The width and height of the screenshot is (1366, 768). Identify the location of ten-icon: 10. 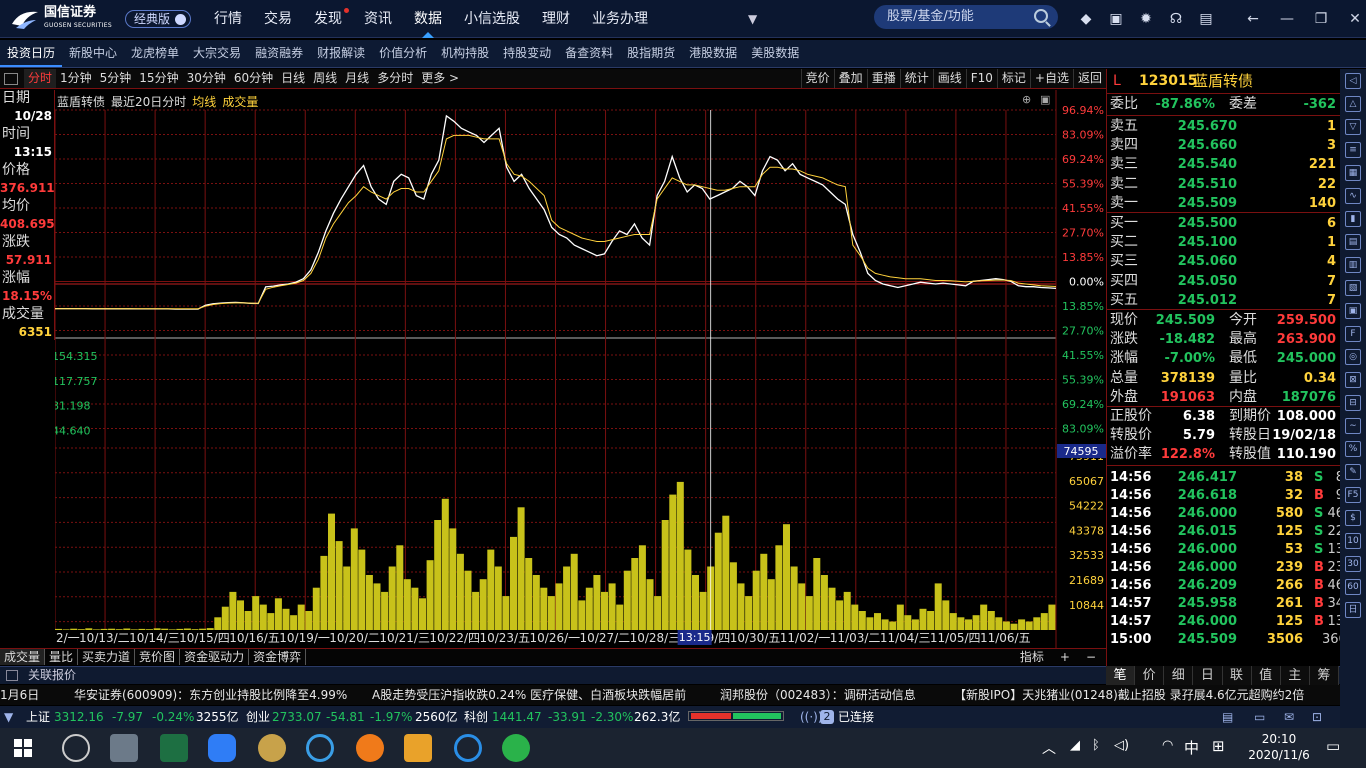
(1353, 541).